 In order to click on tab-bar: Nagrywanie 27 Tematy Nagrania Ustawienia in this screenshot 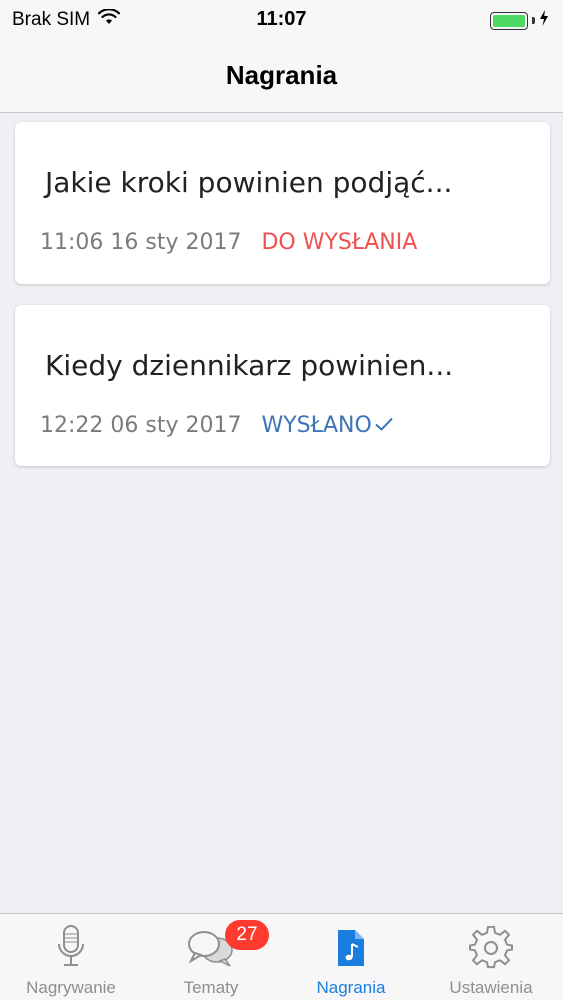, I will do `click(281, 956)`.